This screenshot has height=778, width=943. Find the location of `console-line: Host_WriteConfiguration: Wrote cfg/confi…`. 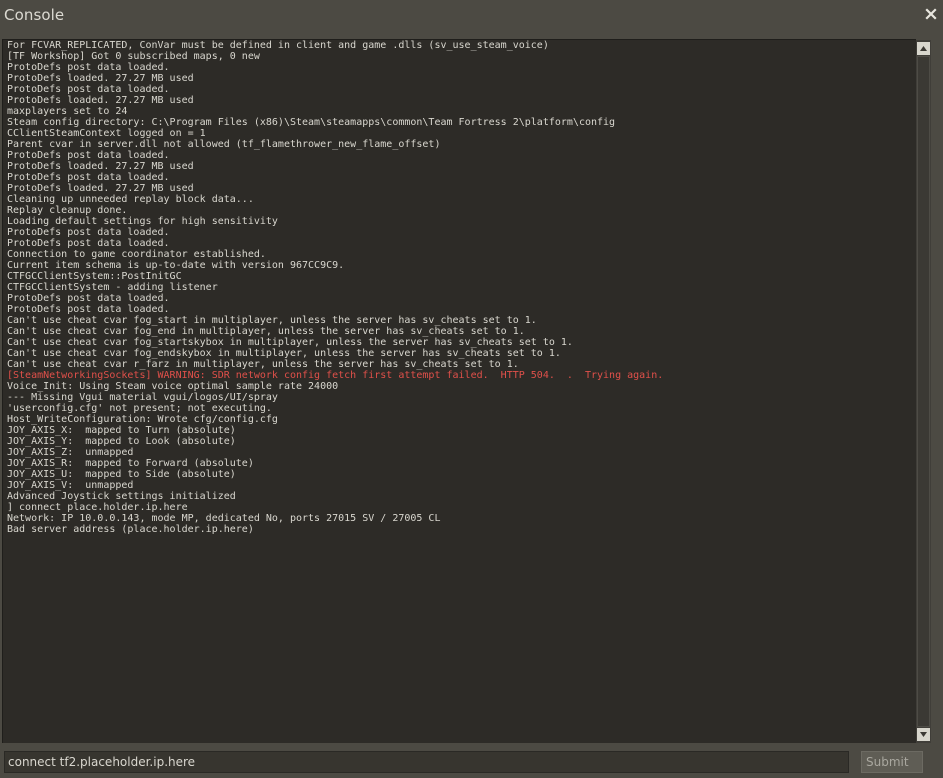

console-line: Host_WriteConfiguration: Wrote cfg/confi… is located at coordinates (142, 419).